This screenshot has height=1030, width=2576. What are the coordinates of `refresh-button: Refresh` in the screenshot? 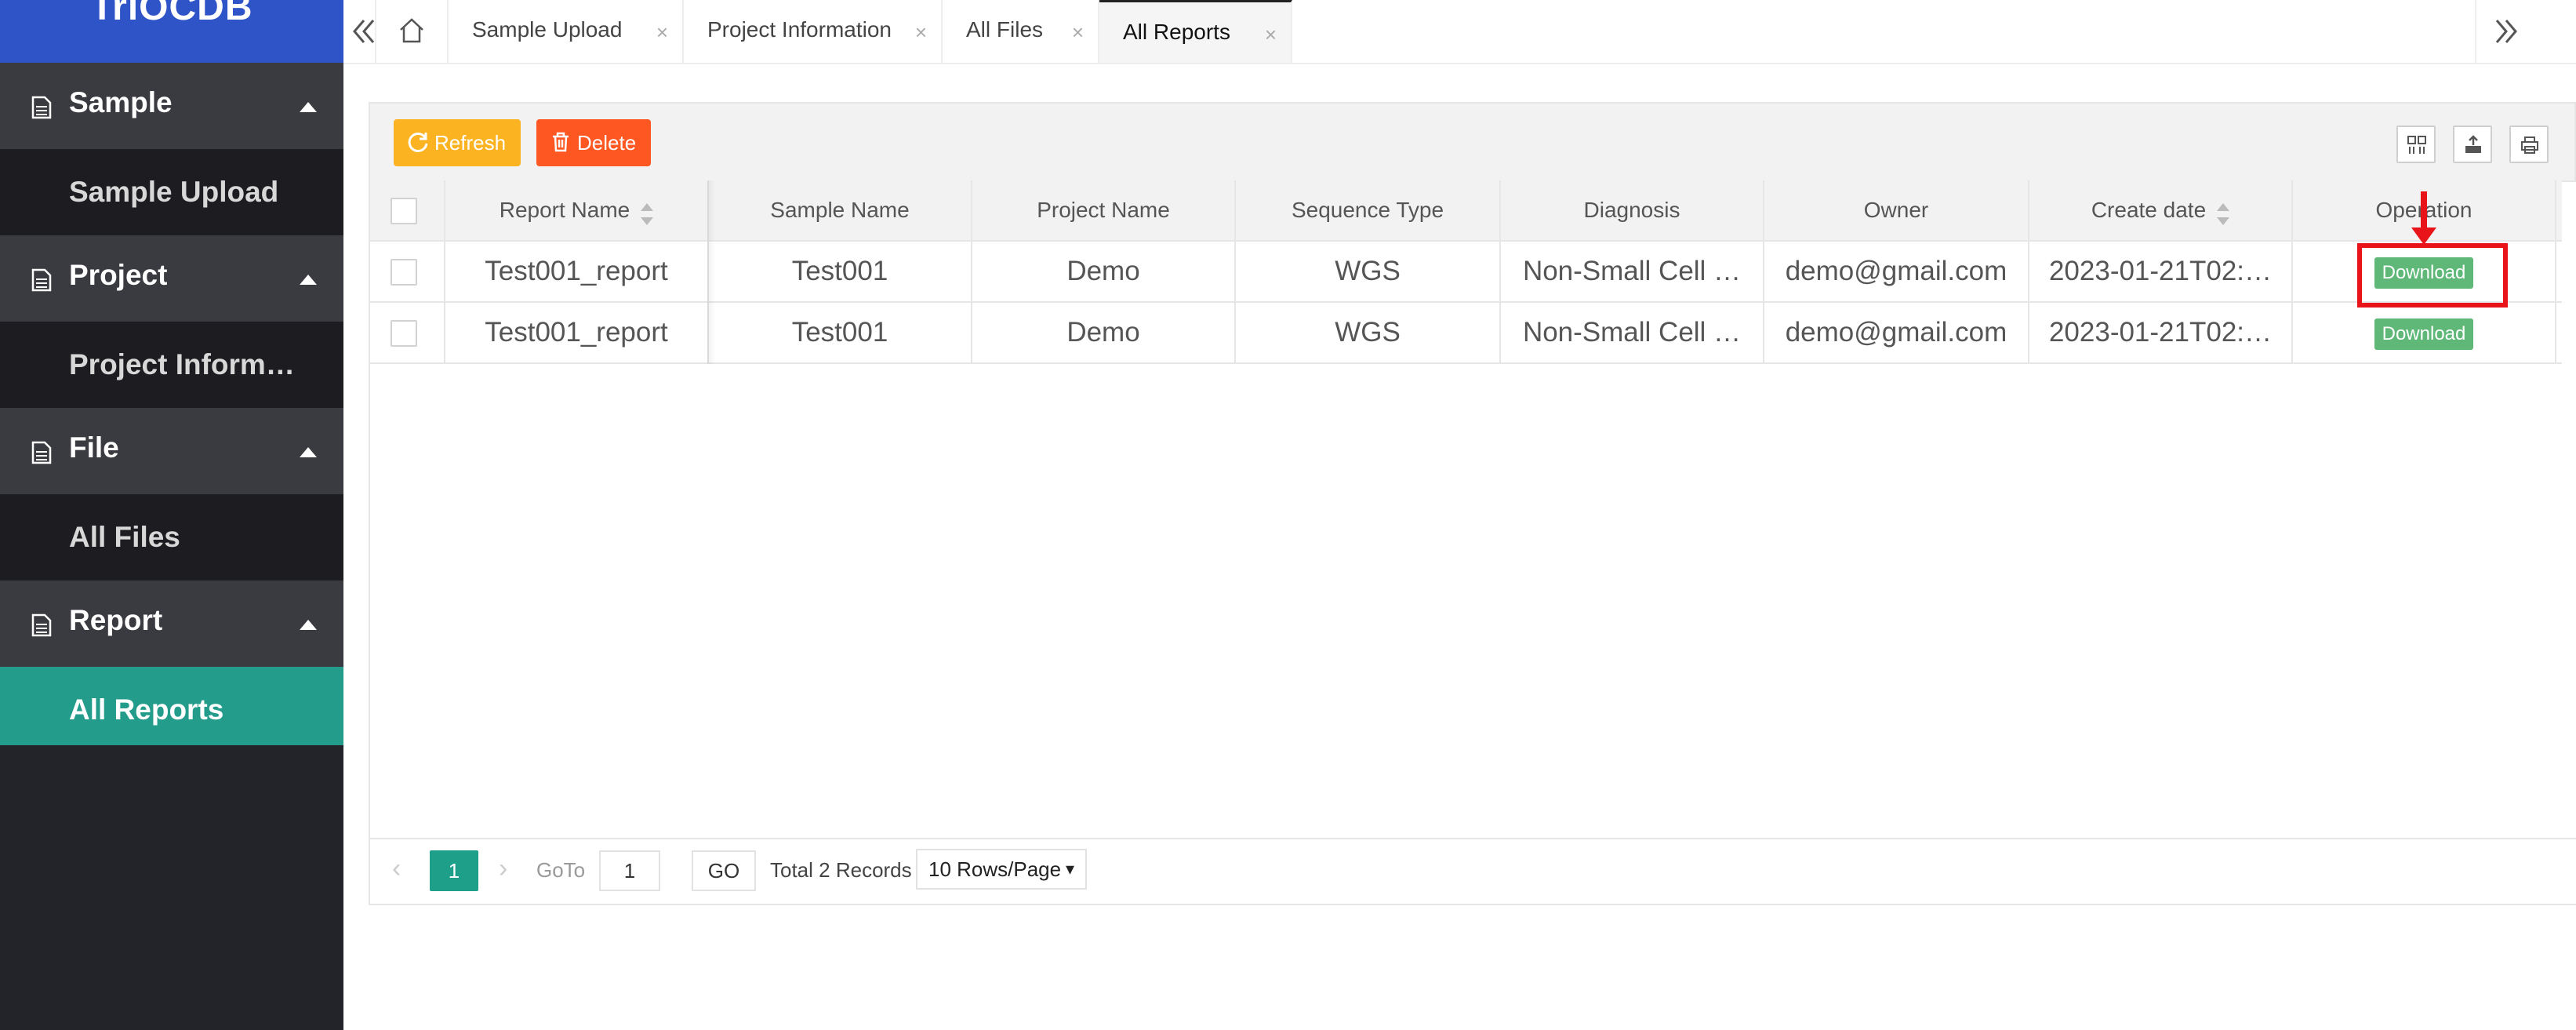 It's located at (457, 143).